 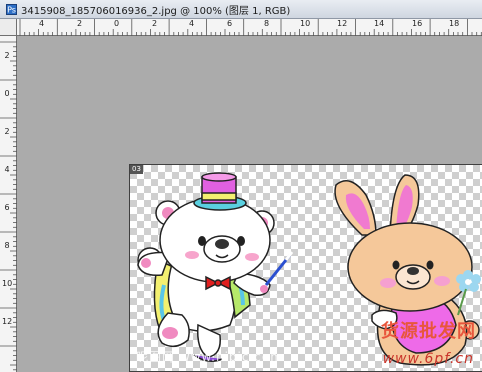 I want to click on horizontal-ruler: 4 2 0 2 4 6 8 10 12 14 16 18, so click(x=249, y=27).